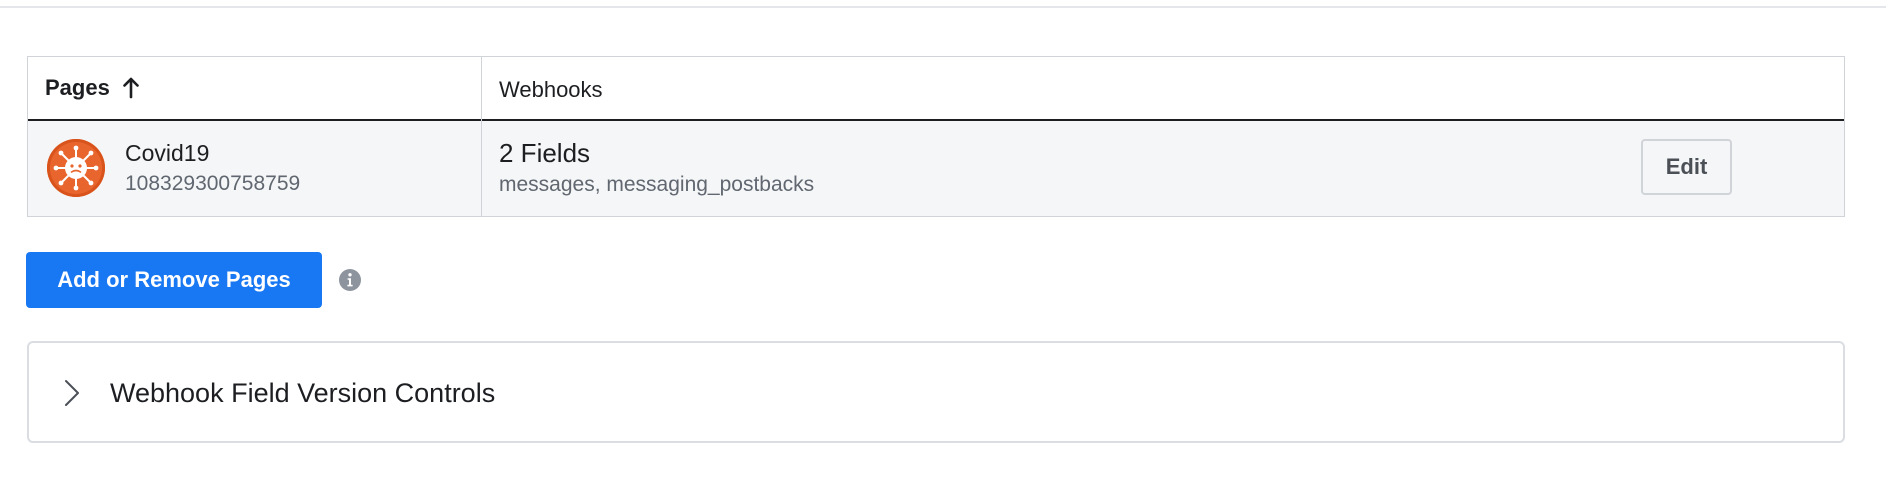 The width and height of the screenshot is (1886, 482). I want to click on page-id: 108329300758759, so click(213, 183).